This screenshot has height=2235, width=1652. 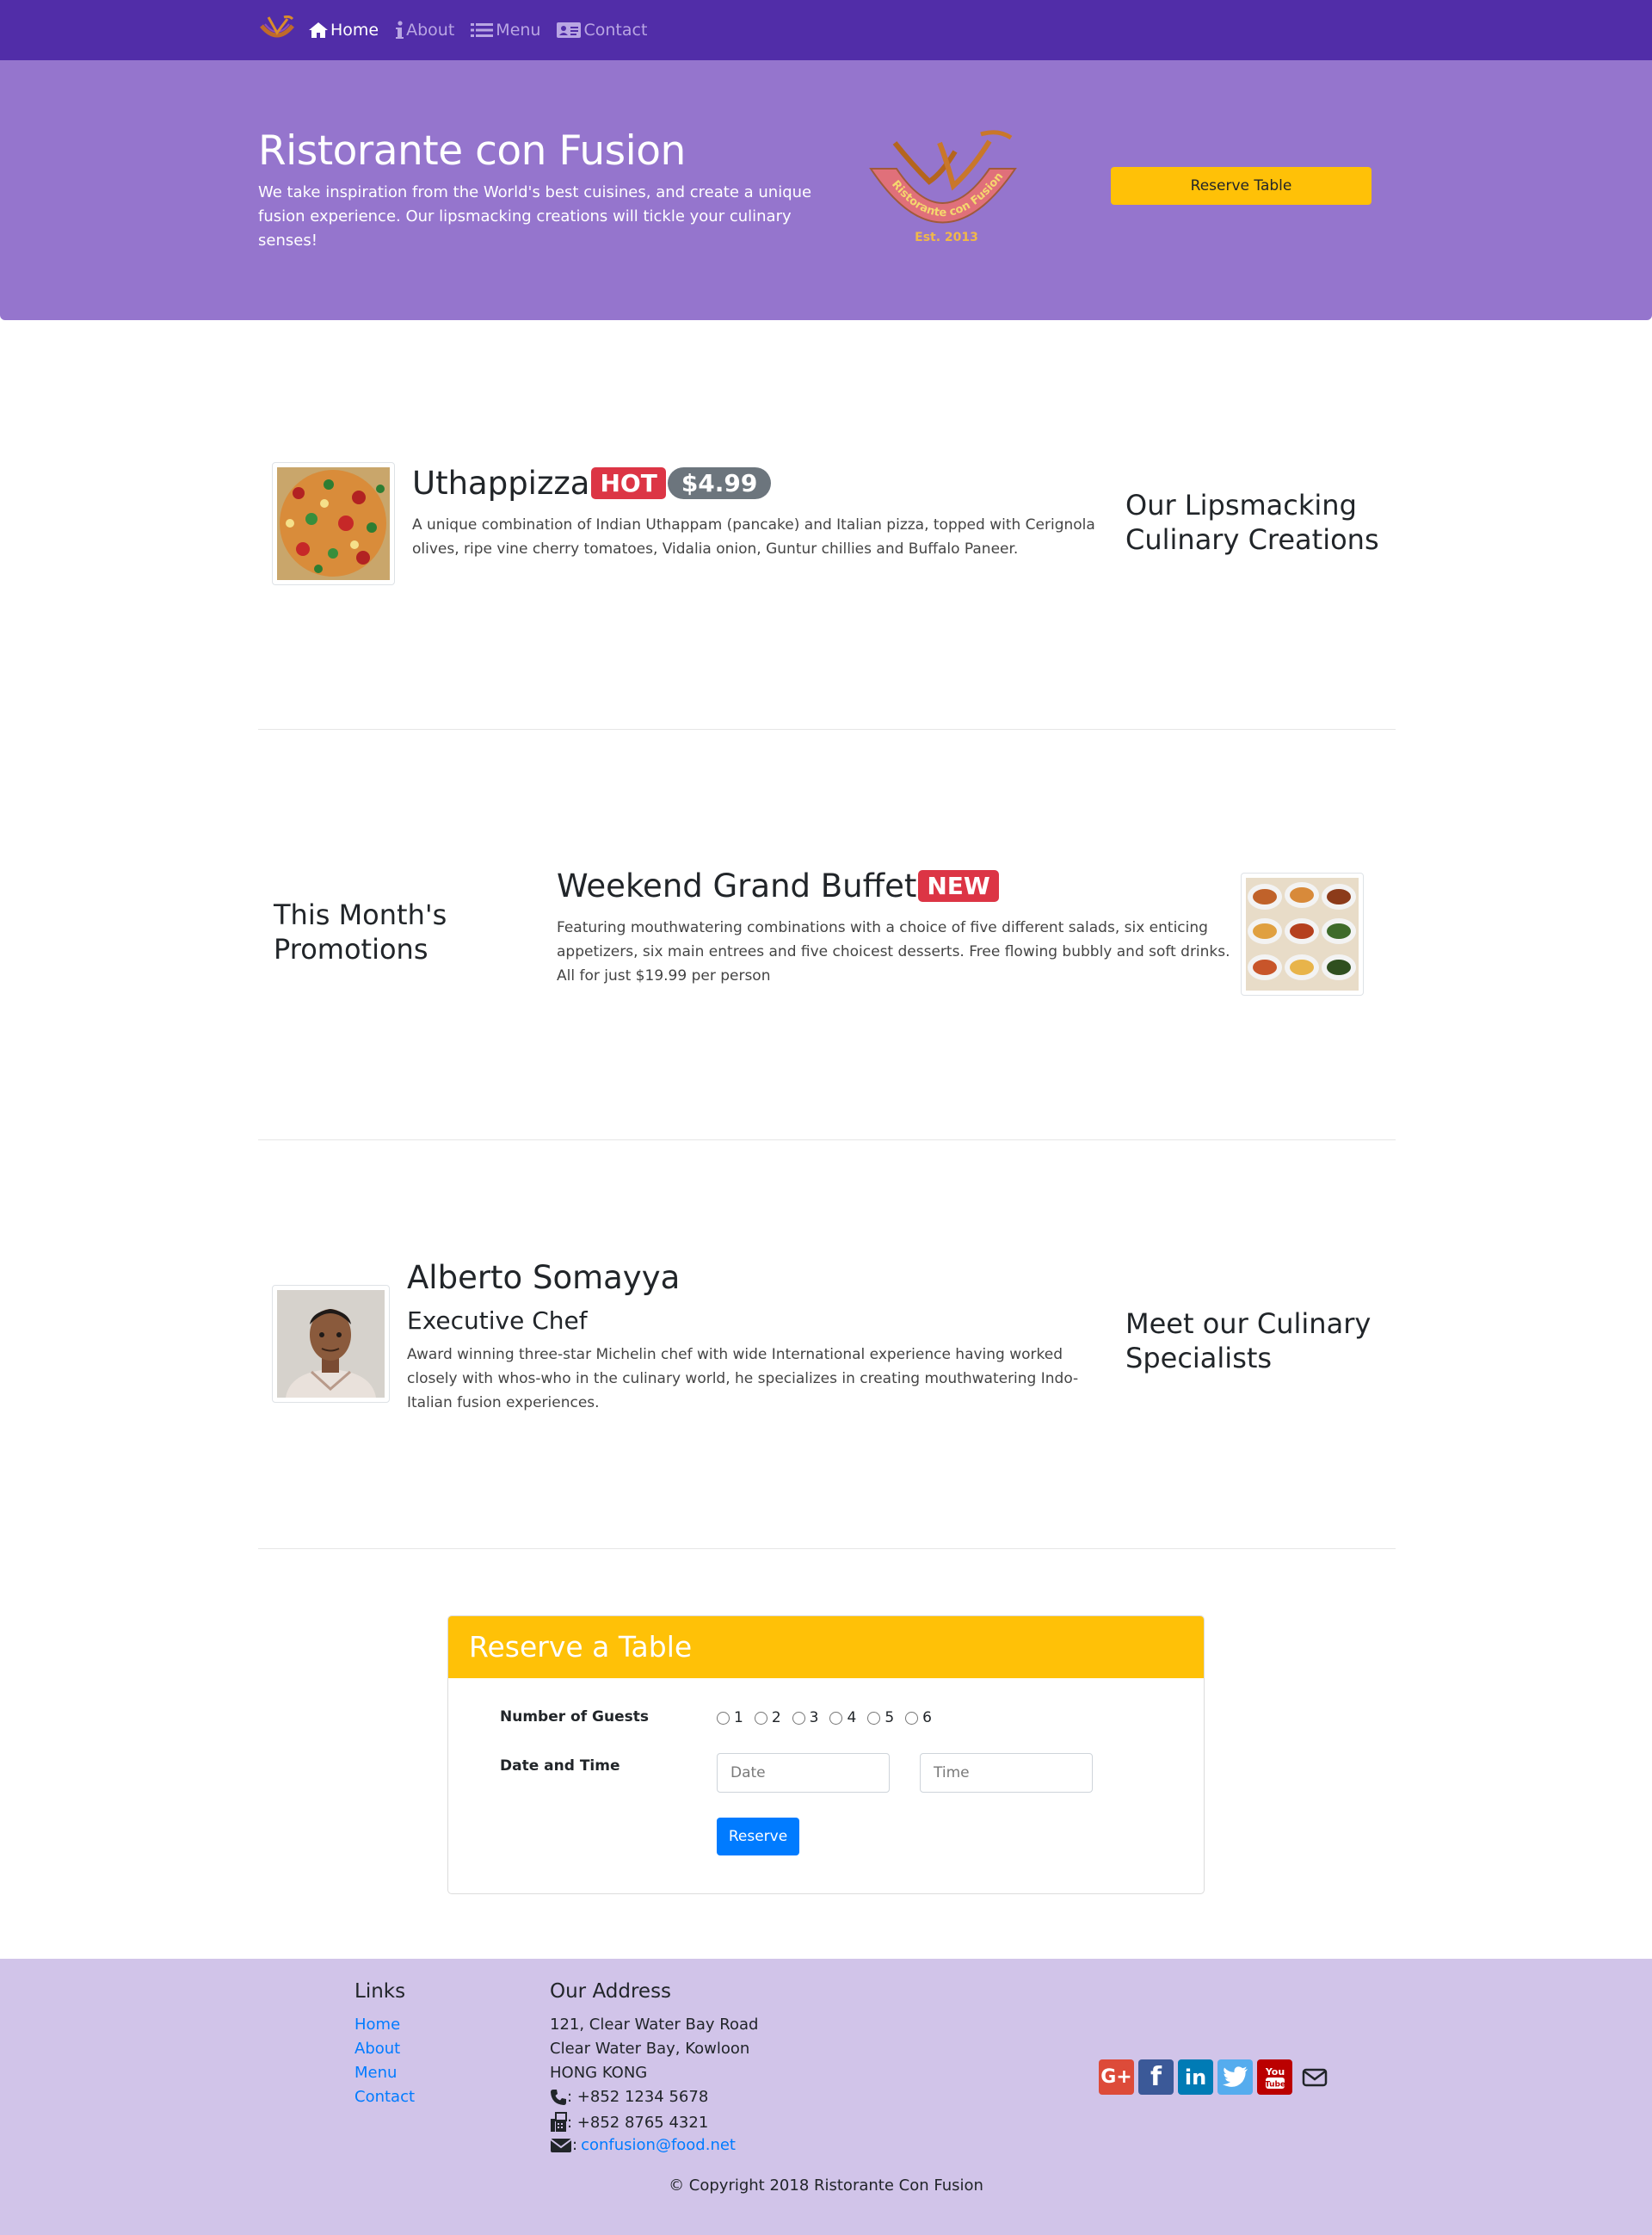 I want to click on guest-option-label: 6, so click(x=927, y=1717).